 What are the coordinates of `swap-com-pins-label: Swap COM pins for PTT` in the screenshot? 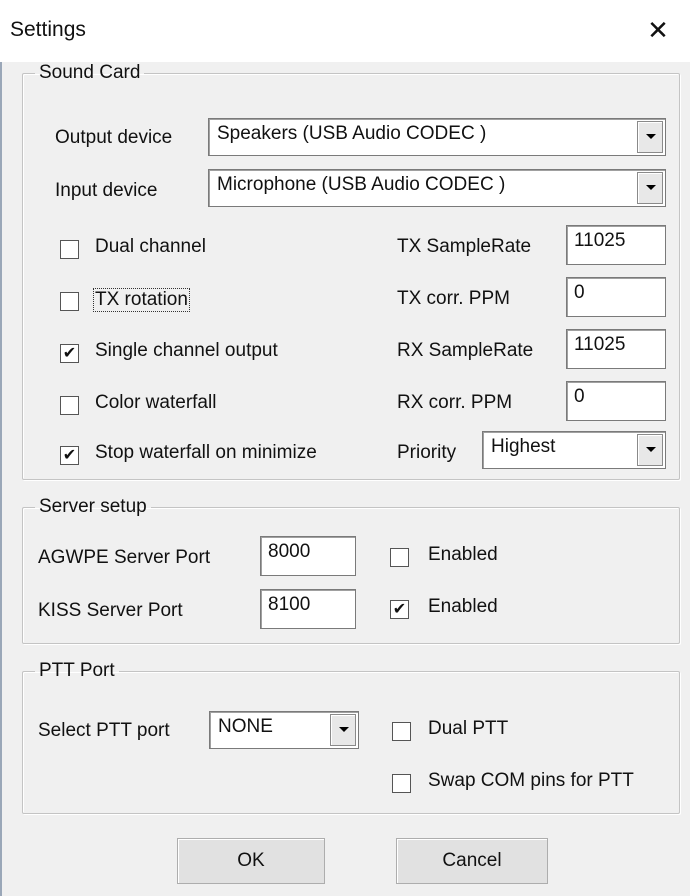 It's located at (531, 780).